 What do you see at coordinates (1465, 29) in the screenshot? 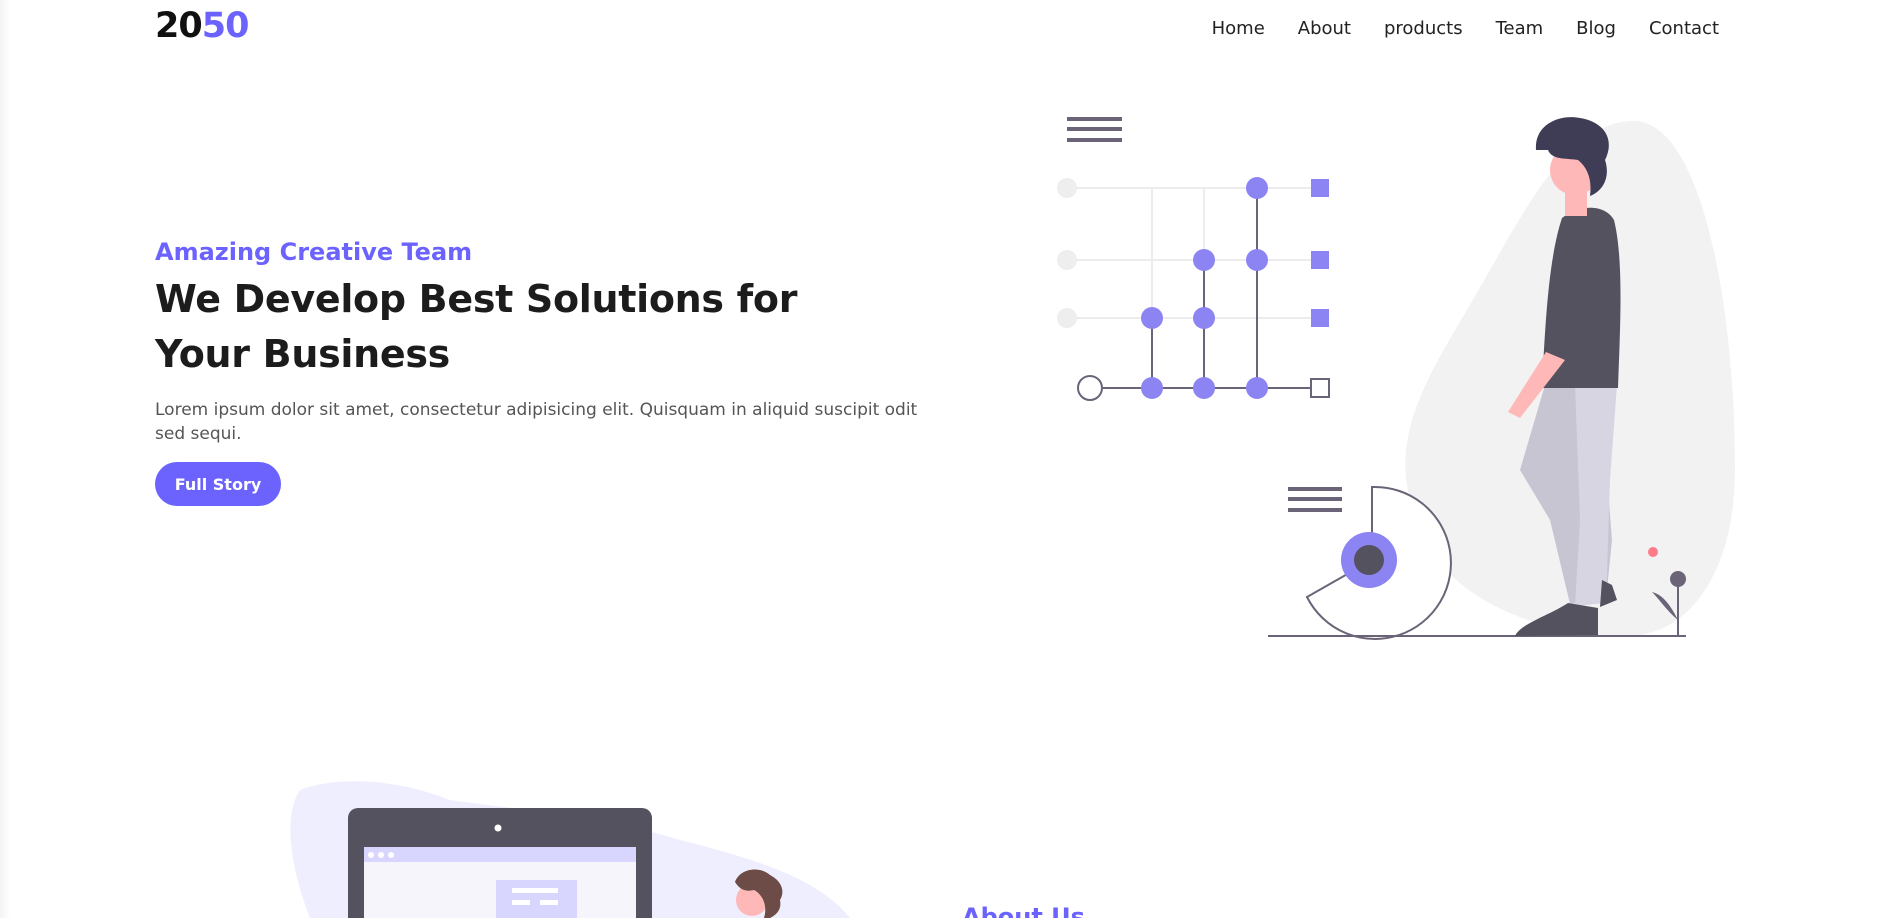
I see `main-nav: Home About products Team Blog Contact` at bounding box center [1465, 29].